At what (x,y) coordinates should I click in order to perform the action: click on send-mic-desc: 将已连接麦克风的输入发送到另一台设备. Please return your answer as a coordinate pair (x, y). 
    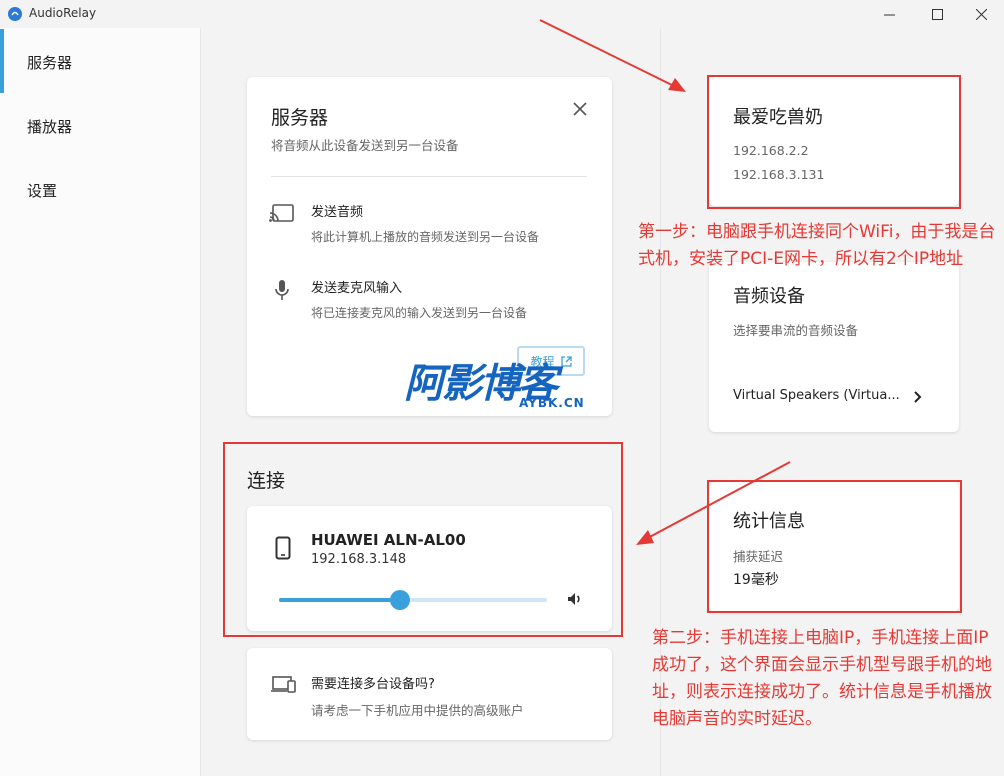
    Looking at the image, I should click on (419, 313).